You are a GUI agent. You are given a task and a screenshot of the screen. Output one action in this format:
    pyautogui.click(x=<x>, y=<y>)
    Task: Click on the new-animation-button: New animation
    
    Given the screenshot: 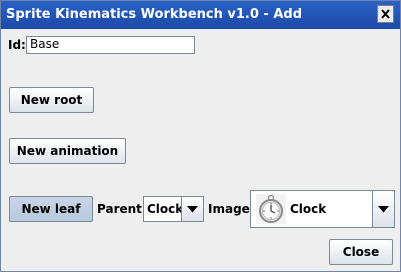 What is the action you would take?
    pyautogui.click(x=67, y=151)
    